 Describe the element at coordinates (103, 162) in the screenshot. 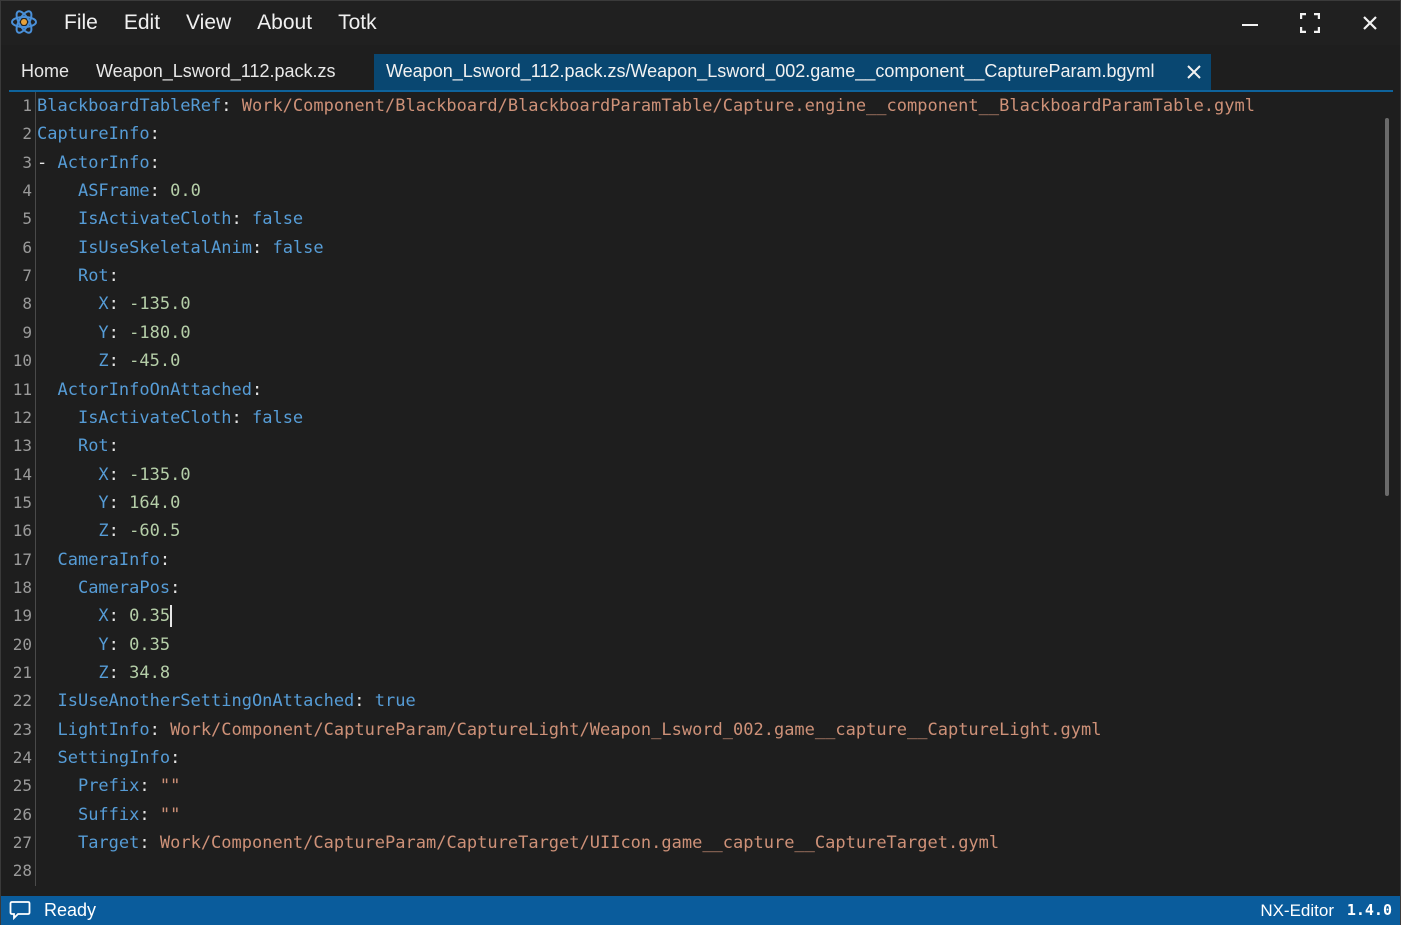

I see `yaml-key: ActorInfo` at that location.